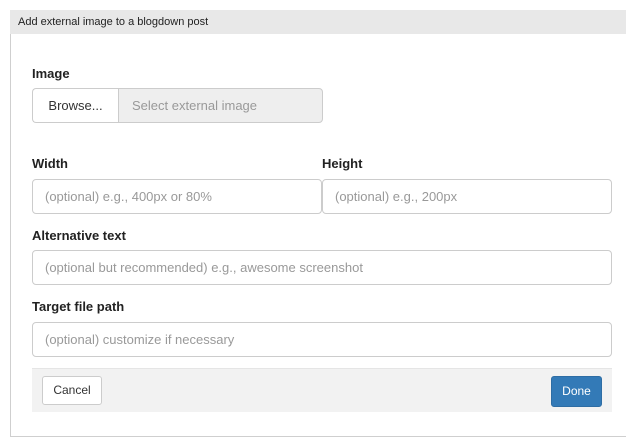 This screenshot has width=626, height=439. What do you see at coordinates (467, 196) in the screenshot?
I see `height-input` at bounding box center [467, 196].